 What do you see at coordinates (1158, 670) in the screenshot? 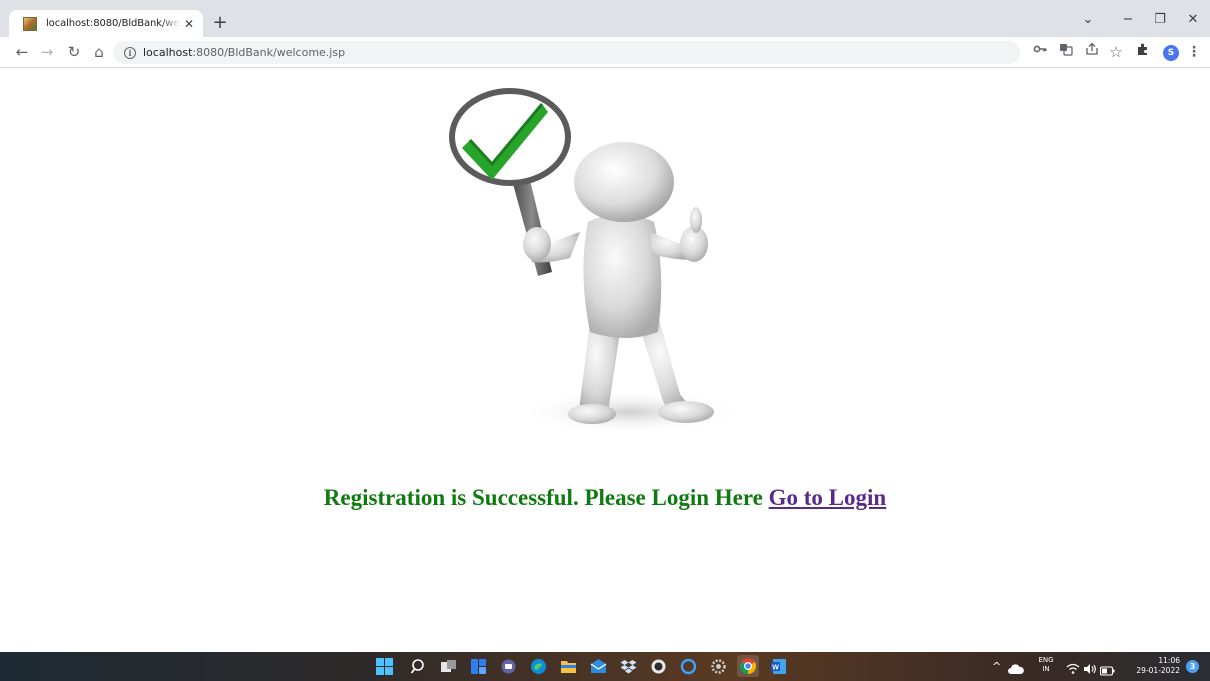
I see `clock-date: 29-01-2022` at bounding box center [1158, 670].